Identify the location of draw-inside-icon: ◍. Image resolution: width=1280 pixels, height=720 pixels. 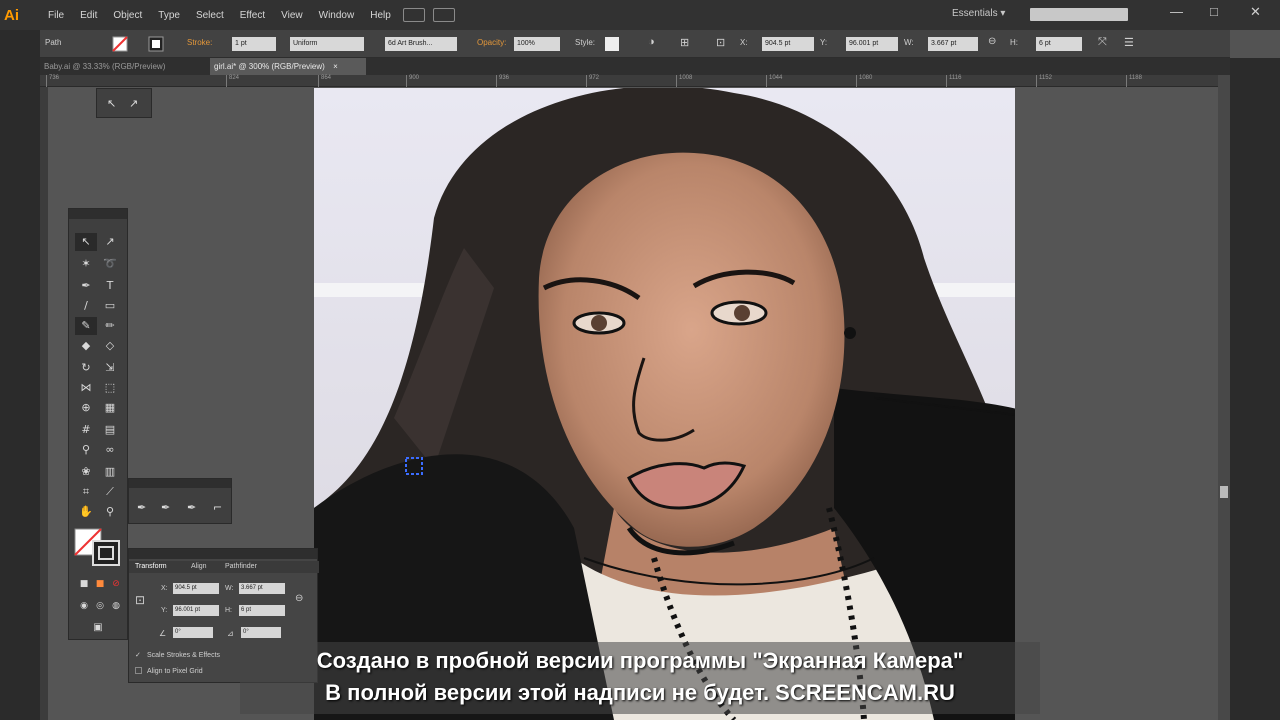
(116, 606).